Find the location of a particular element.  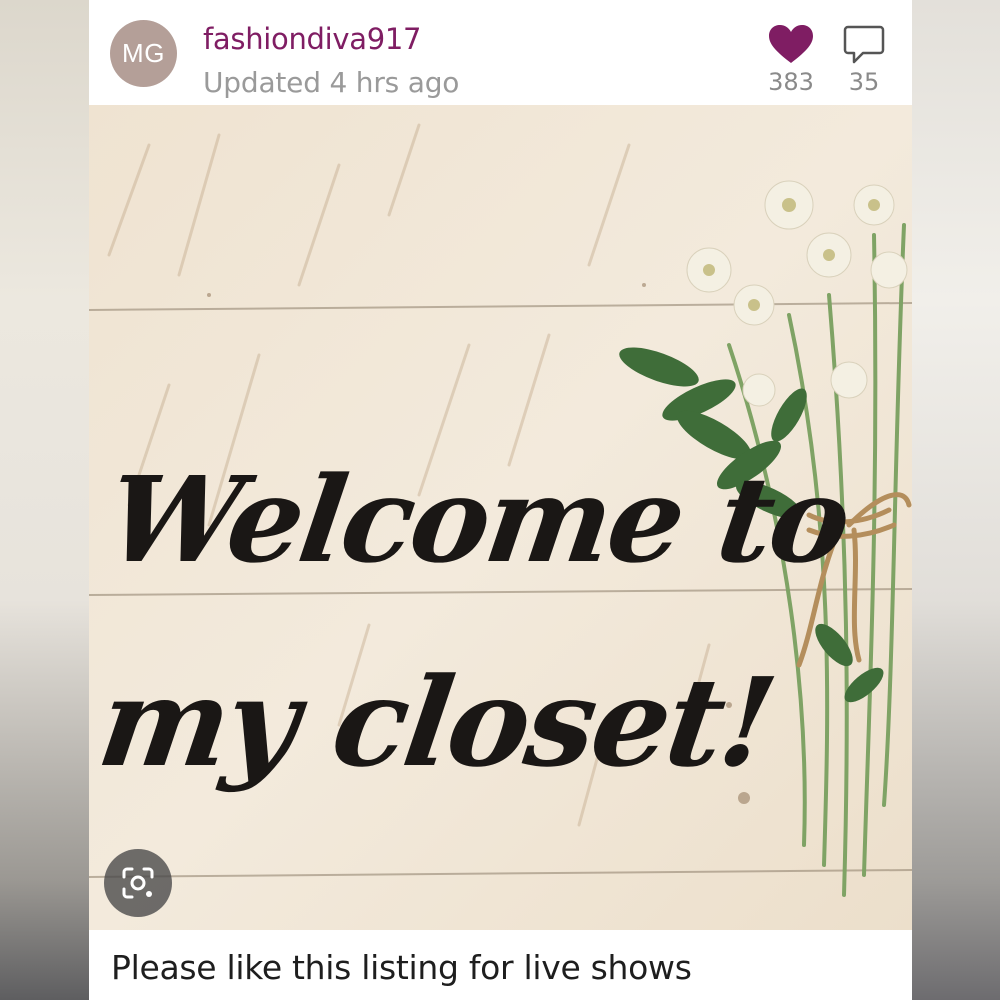

headline-line-1: Welcome to is located at coordinates (478, 519).